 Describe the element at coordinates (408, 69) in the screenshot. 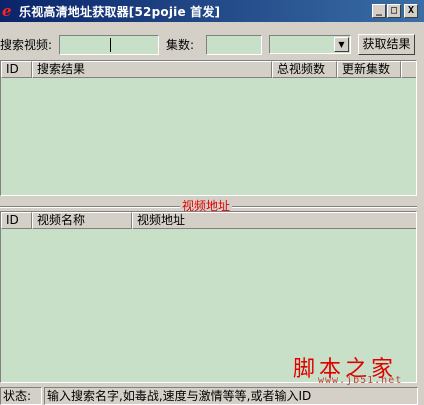

I see `column-header-filler` at that location.